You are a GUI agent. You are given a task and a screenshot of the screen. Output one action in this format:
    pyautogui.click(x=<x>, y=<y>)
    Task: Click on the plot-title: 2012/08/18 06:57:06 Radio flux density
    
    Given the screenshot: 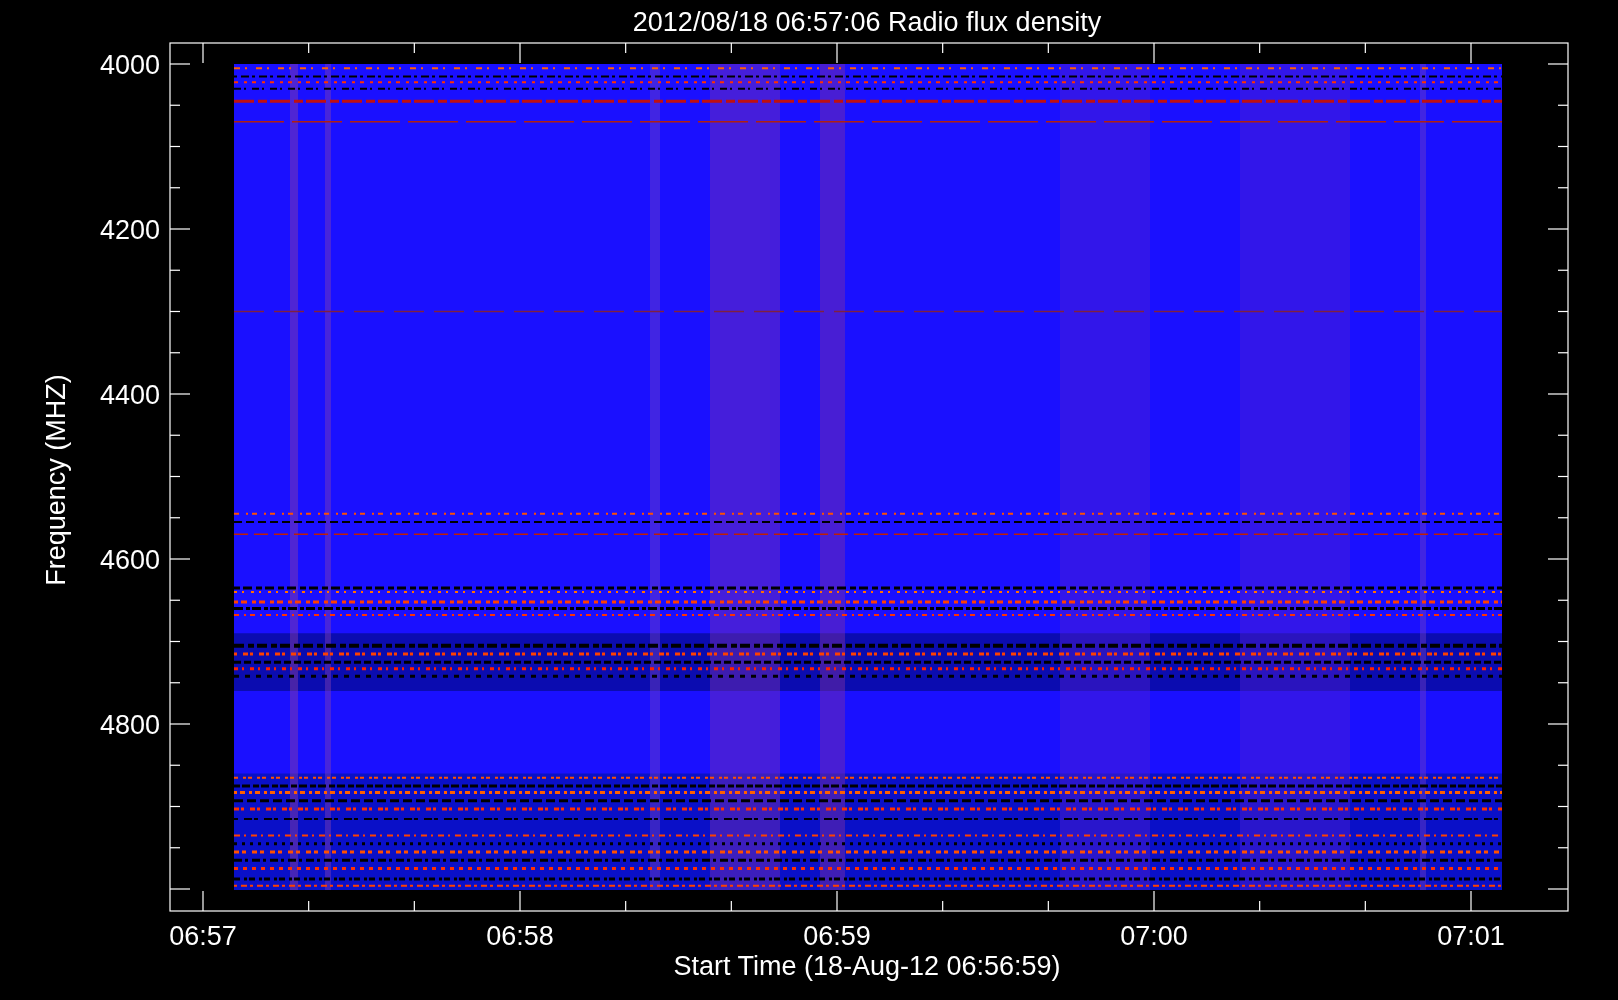 What is the action you would take?
    pyautogui.click(x=867, y=22)
    